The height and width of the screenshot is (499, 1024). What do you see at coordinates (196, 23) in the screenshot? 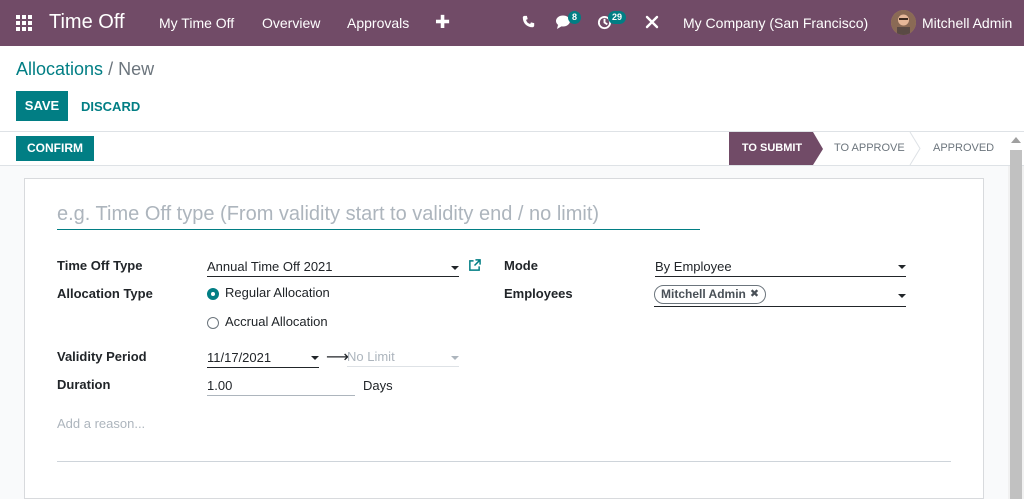
I see `menu-my-time-off: My Time Off` at bounding box center [196, 23].